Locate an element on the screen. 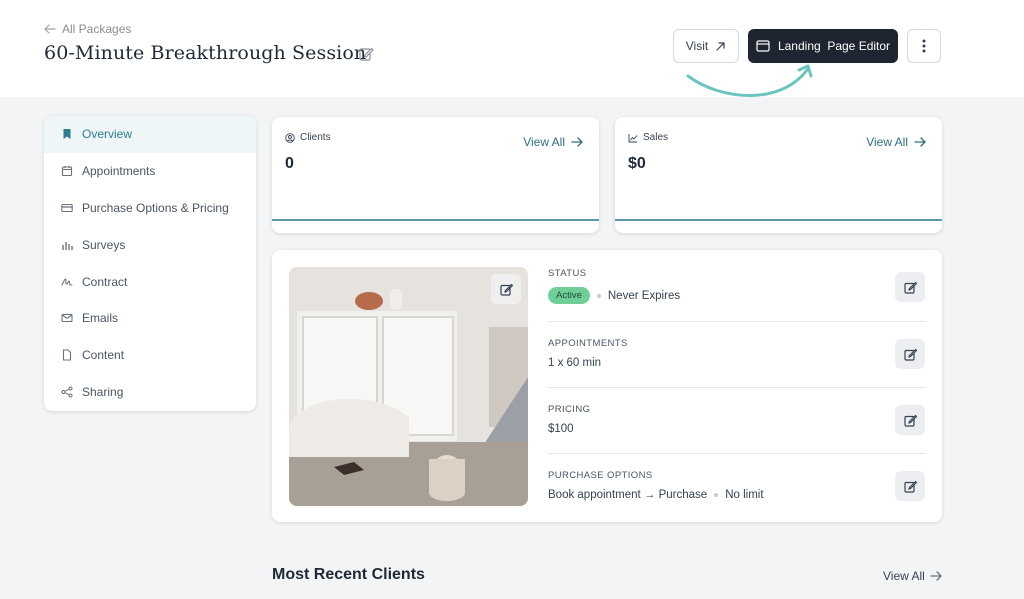  sidebar-item-surveys: Surveys is located at coordinates (150, 244).